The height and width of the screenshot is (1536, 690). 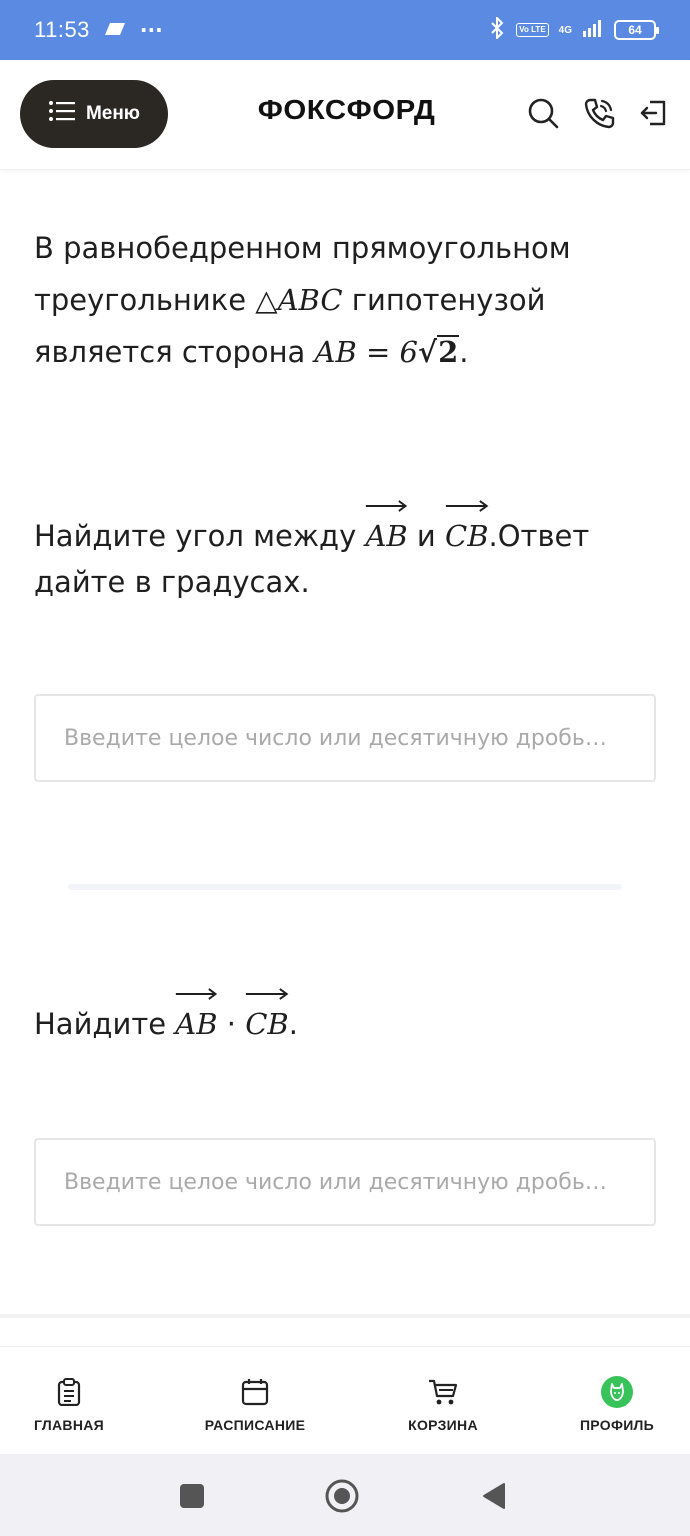 I want to click on recent-apps-button, so click(x=192, y=1496).